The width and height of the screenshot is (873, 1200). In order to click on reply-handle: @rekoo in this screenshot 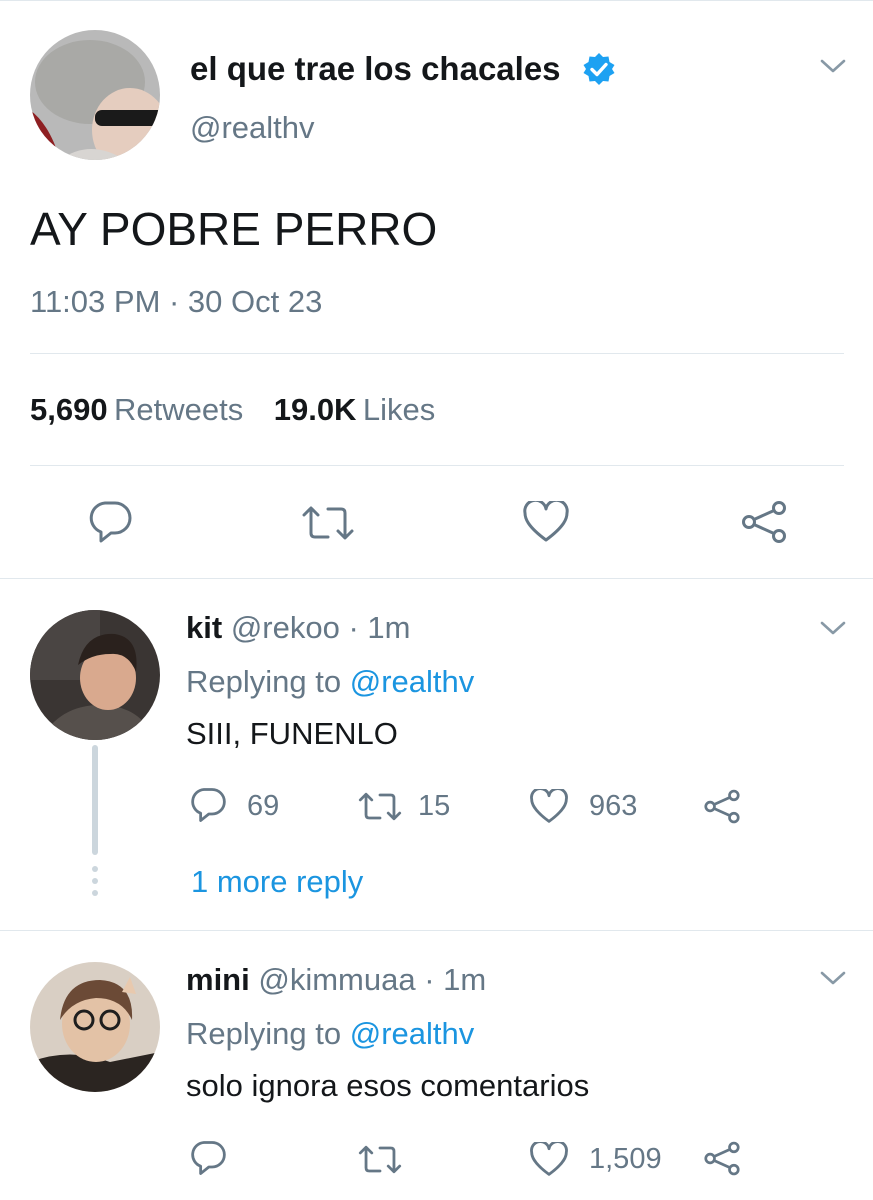, I will do `click(285, 627)`.